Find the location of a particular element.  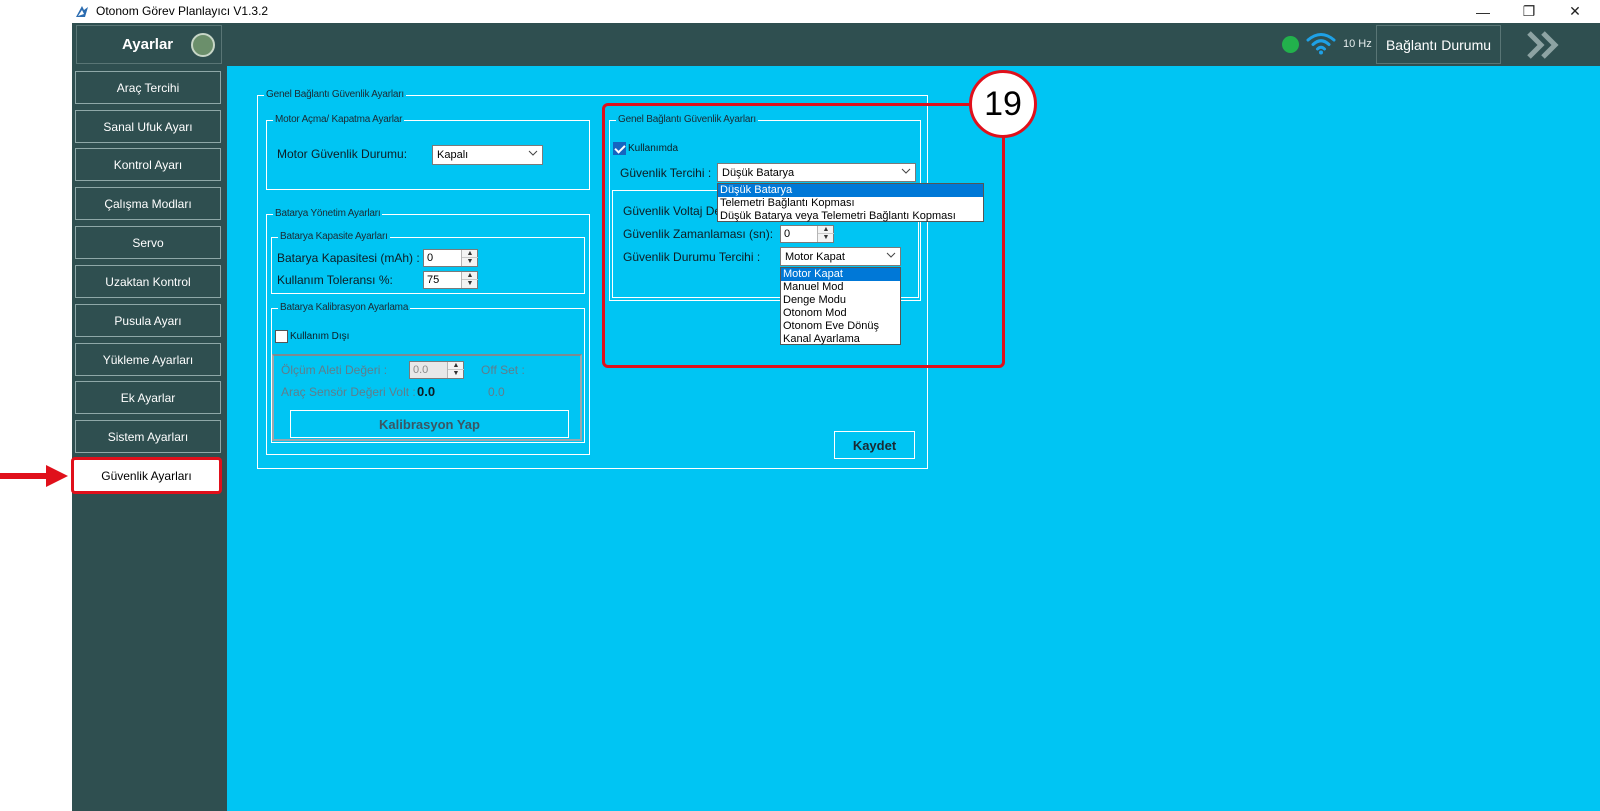

battery-capacity-value: 0 is located at coordinates (430, 258).